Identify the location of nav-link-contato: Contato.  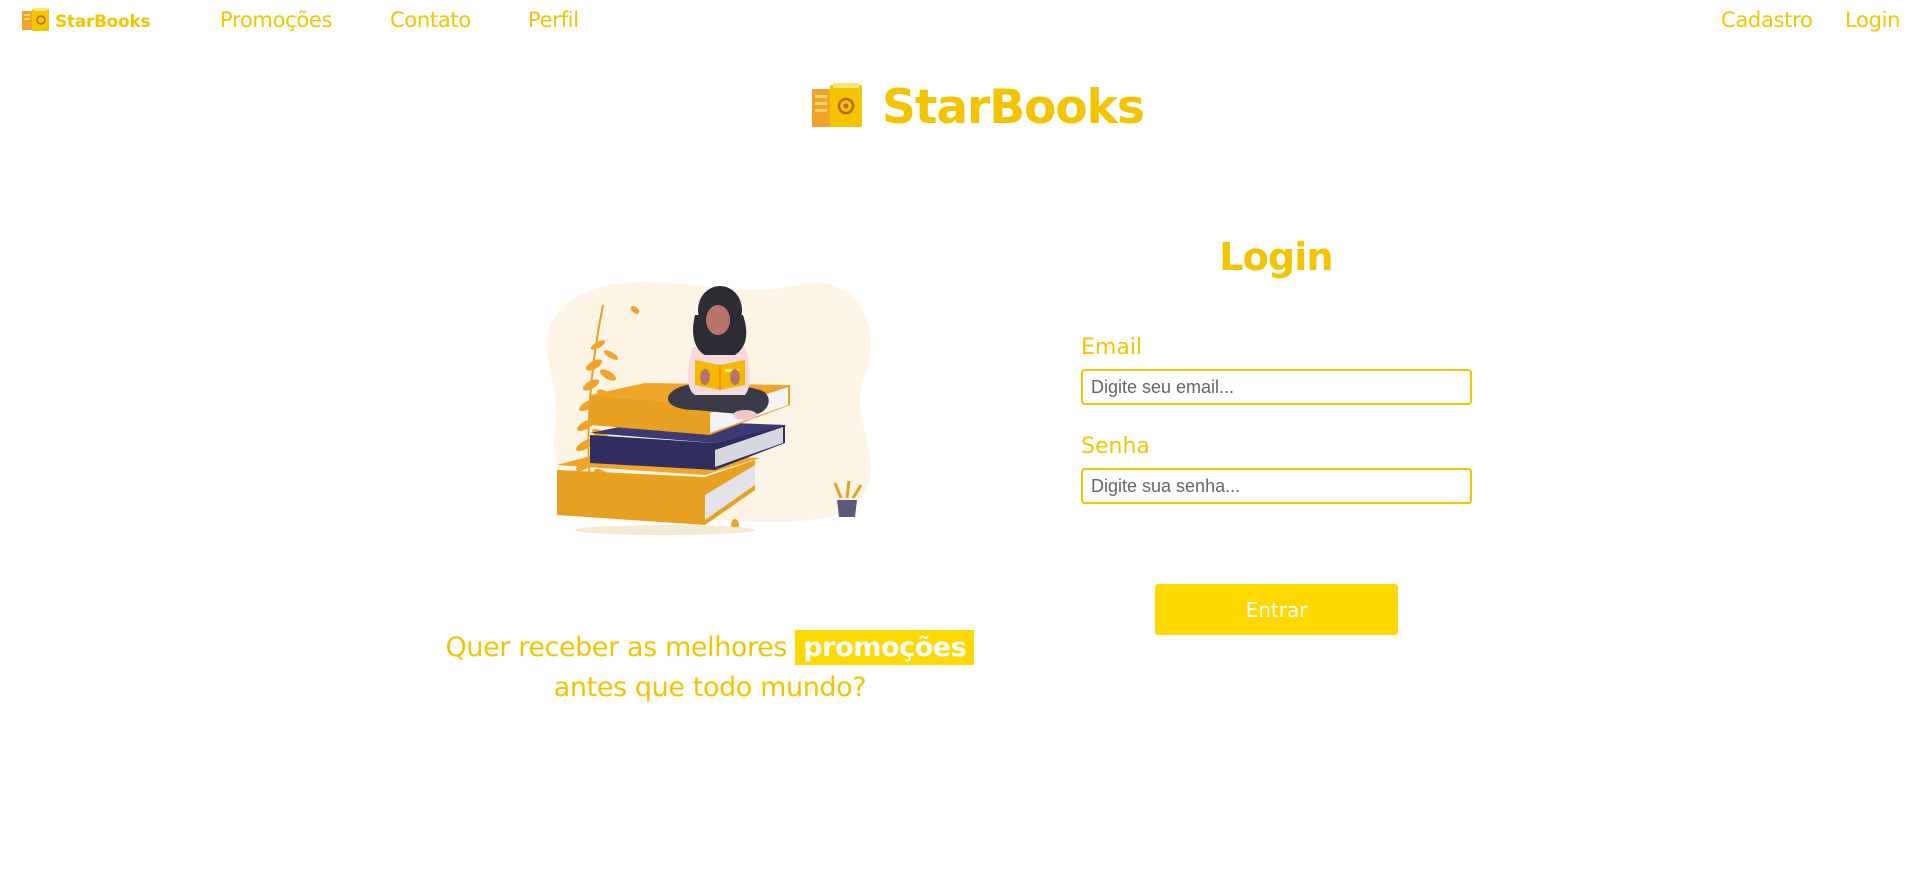
(430, 20).